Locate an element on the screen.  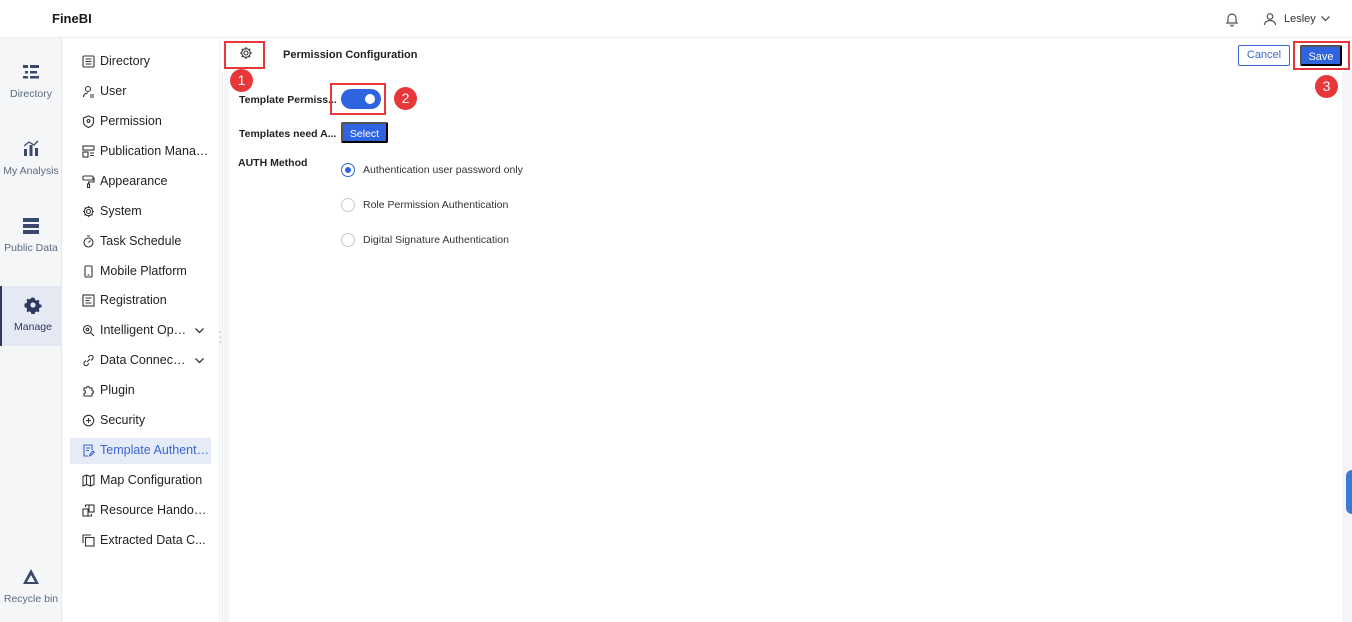
nav-label: Data Connection is located at coordinates (144, 360).